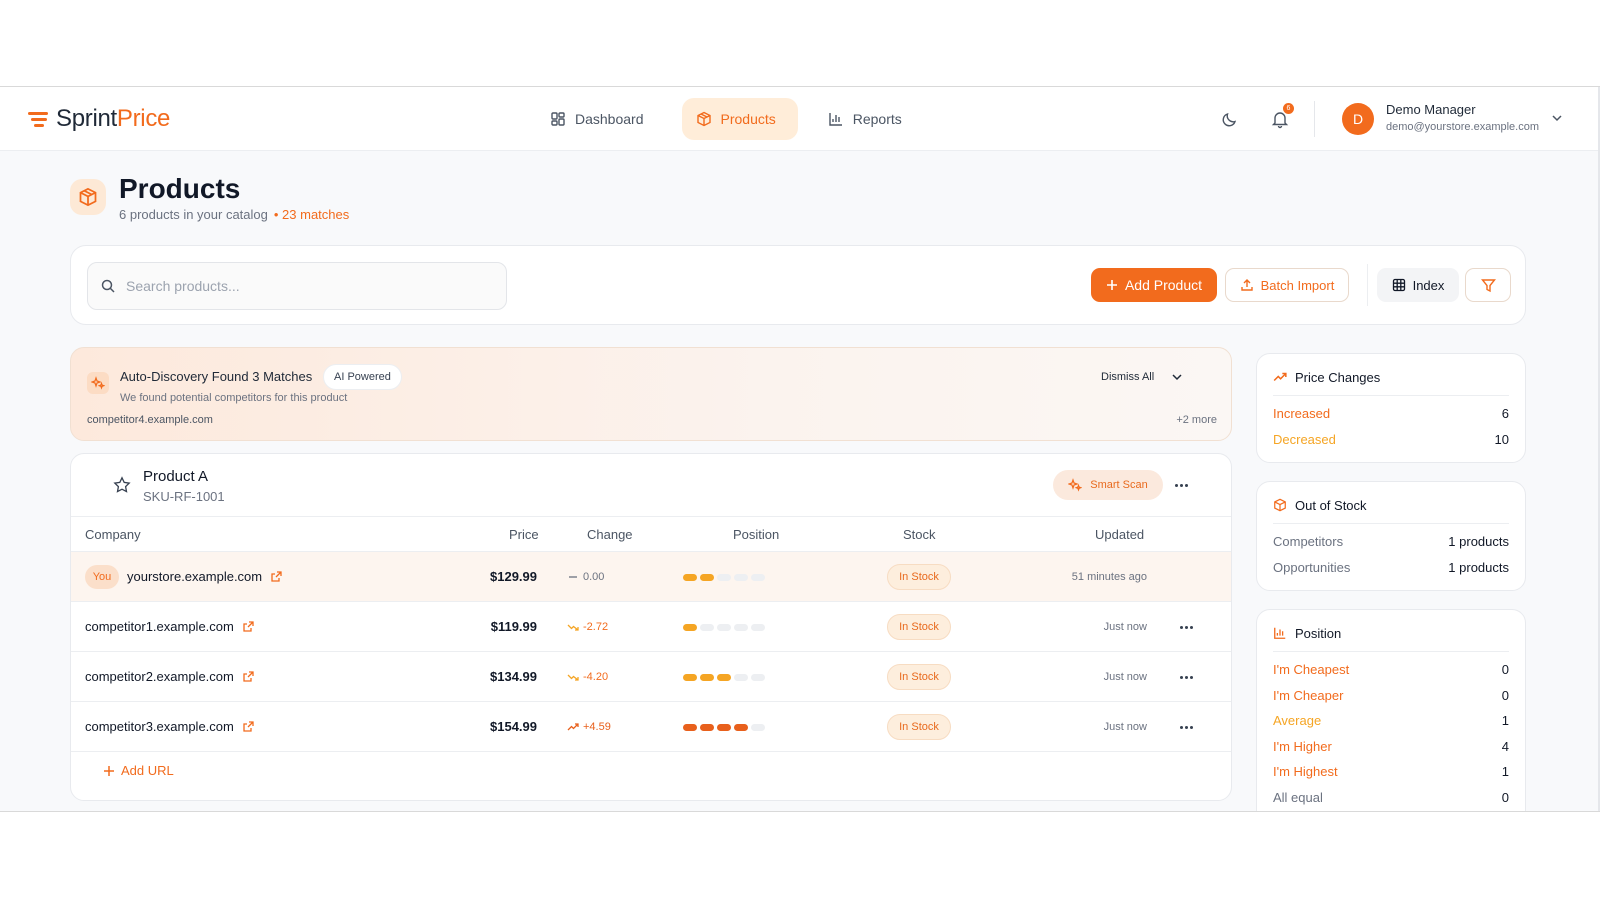  Describe the element at coordinates (1302, 413) in the screenshot. I see `stat-label: Increased` at that location.